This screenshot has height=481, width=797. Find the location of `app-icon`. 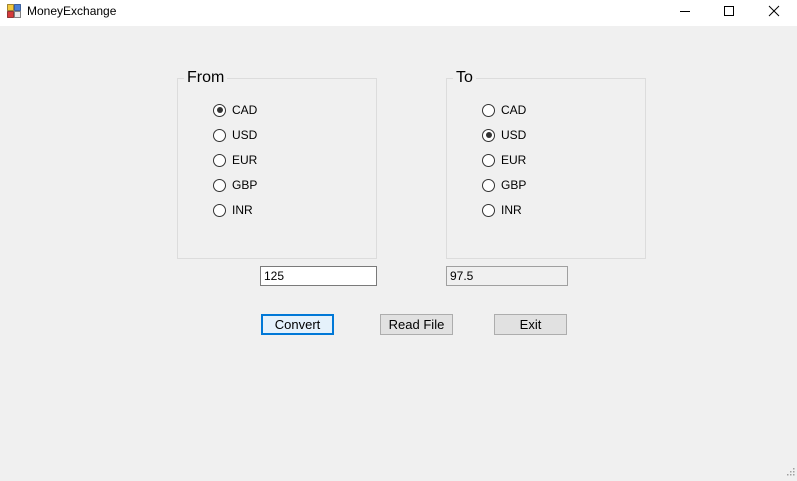

app-icon is located at coordinates (14, 11).